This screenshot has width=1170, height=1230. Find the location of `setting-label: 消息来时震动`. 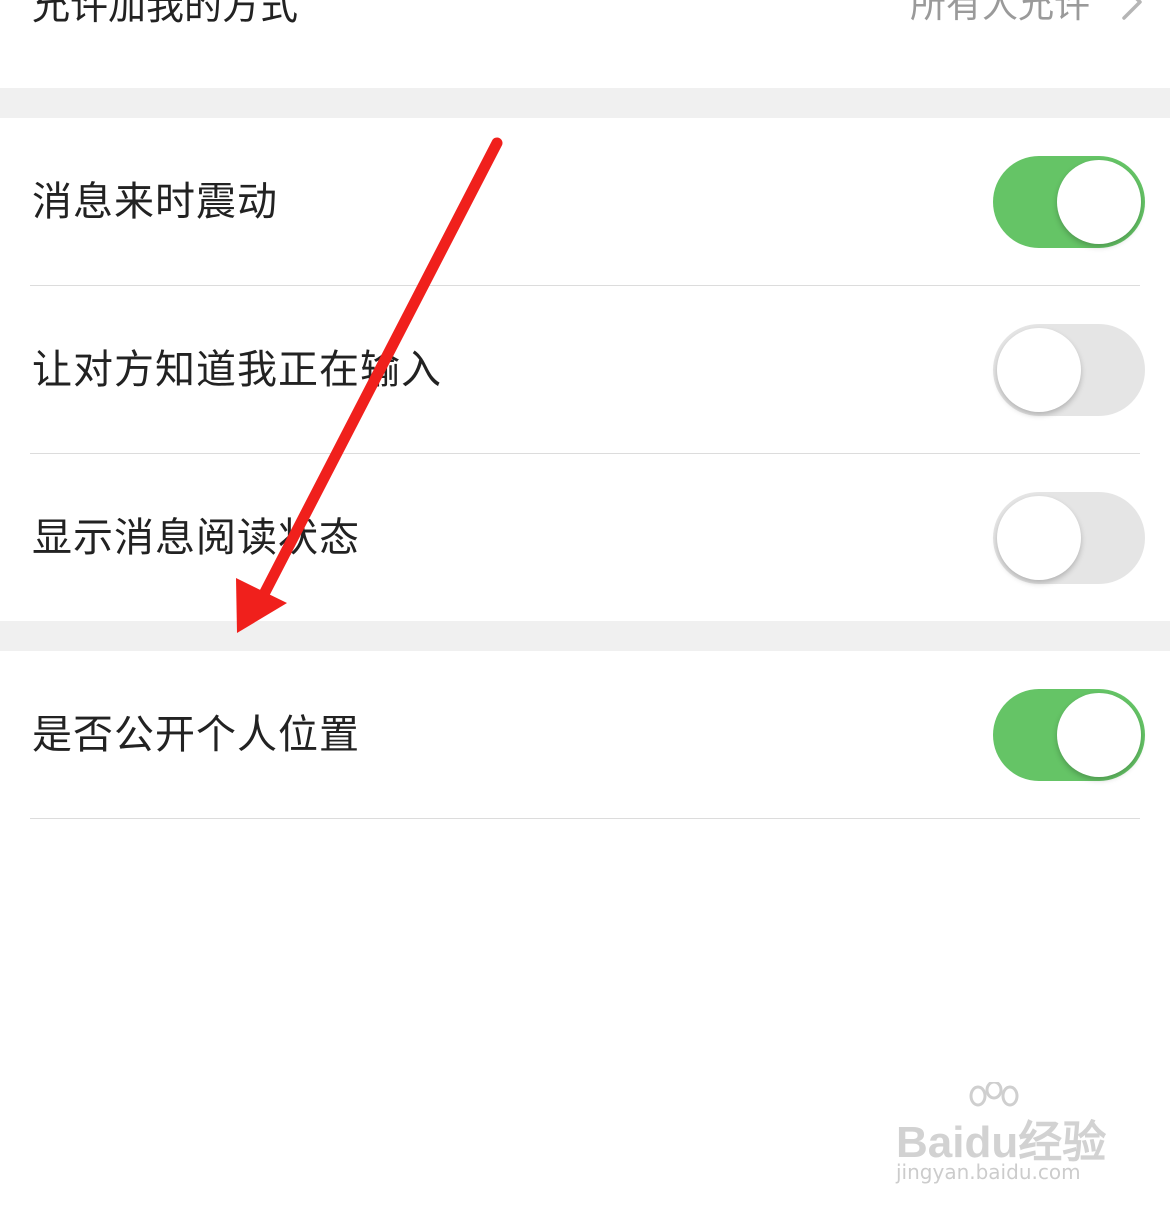

setting-label: 消息来时震动 is located at coordinates (155, 202).